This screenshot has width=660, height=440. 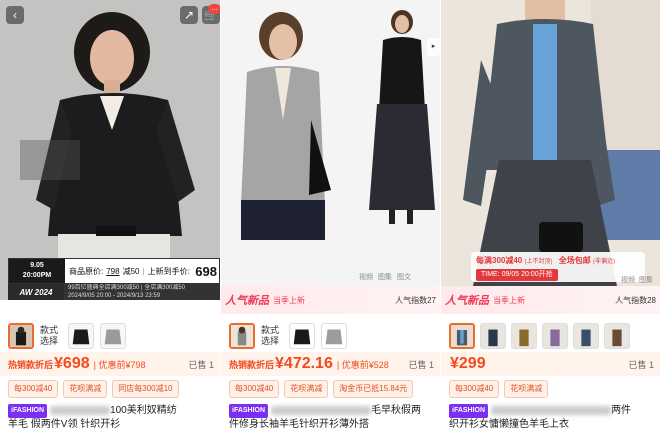 What do you see at coordinates (330, 418) in the screenshot?
I see `product-title-2: iFASHION 毛早秋假两 件修身长袖羊毛针织开衫薄外搭` at bounding box center [330, 418].